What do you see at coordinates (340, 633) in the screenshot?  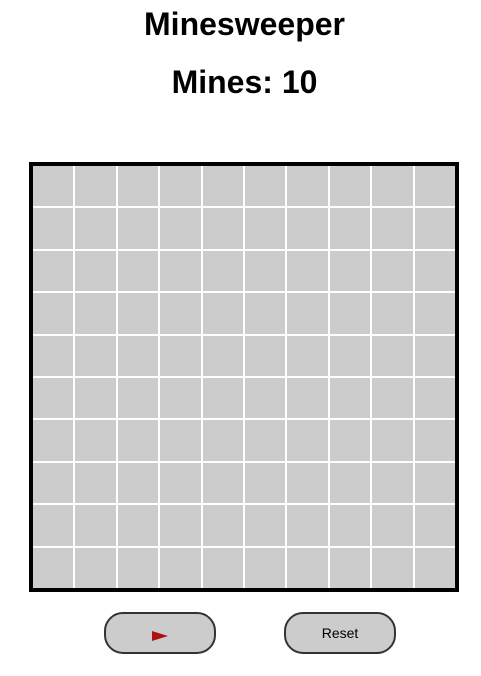 I see `reset-button: Reset` at bounding box center [340, 633].